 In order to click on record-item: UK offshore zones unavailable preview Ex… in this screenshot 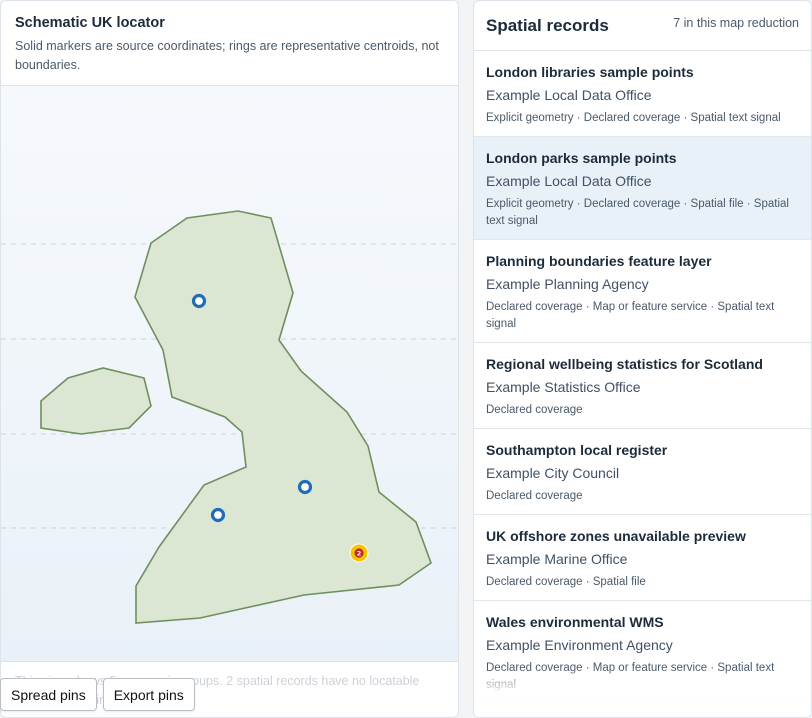, I will do `click(642, 558)`.